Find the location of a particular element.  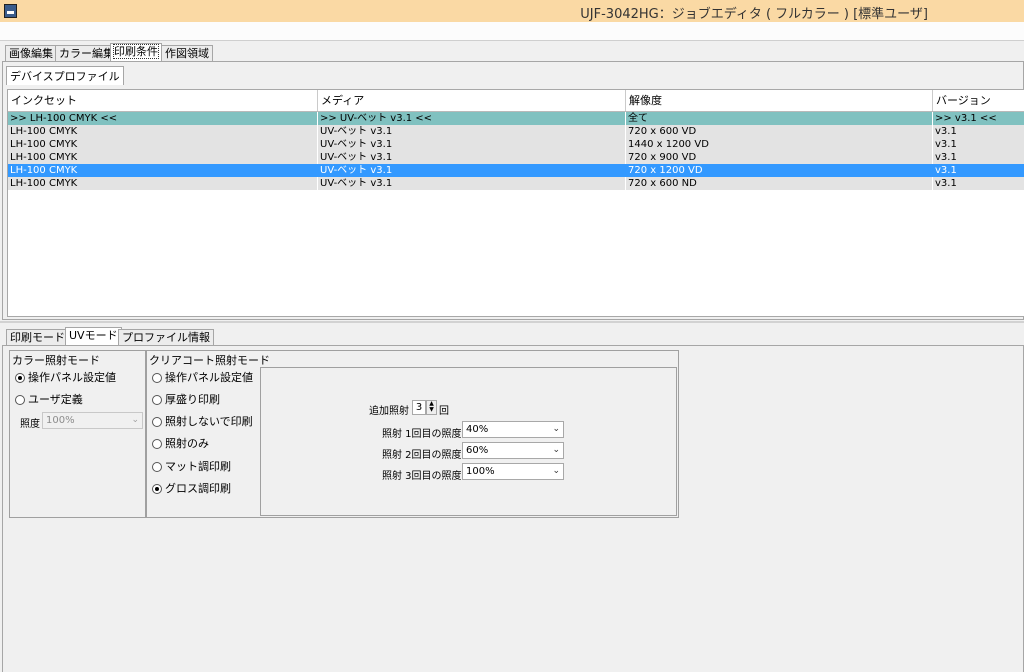

spinner-buttons: ▲ ▼ is located at coordinates (431, 407).